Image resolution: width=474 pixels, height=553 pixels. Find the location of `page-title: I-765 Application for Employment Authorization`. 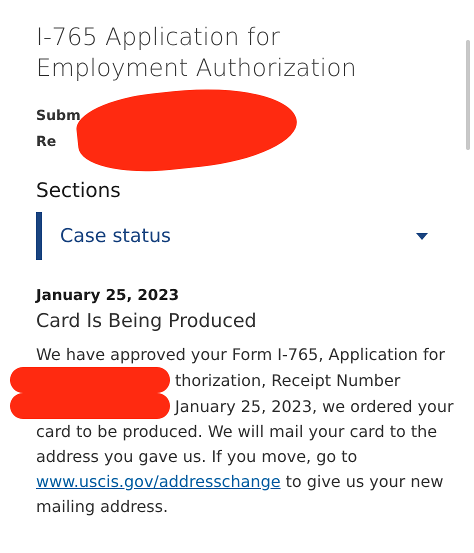

page-title: I-765 Application for Employment Authorization is located at coordinates (197, 53).